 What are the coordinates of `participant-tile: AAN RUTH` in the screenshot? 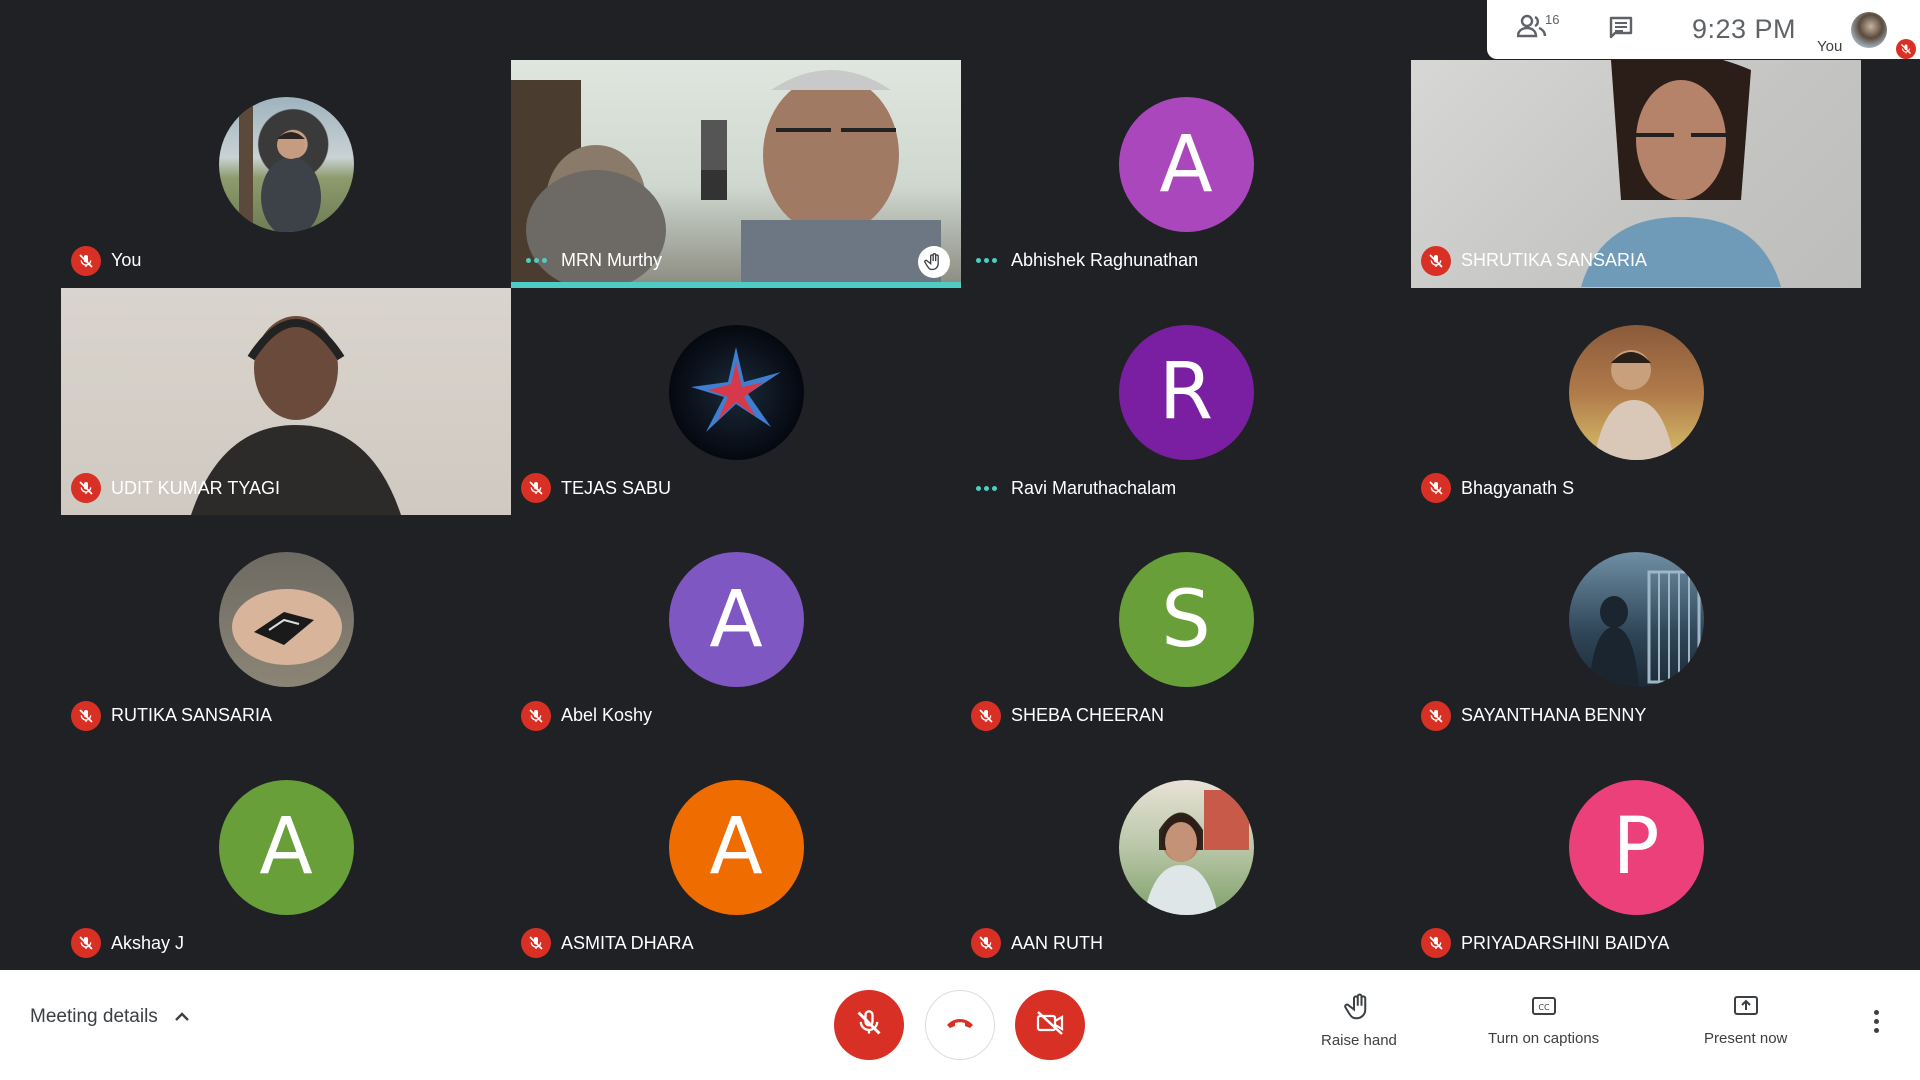 It's located at (1186, 856).